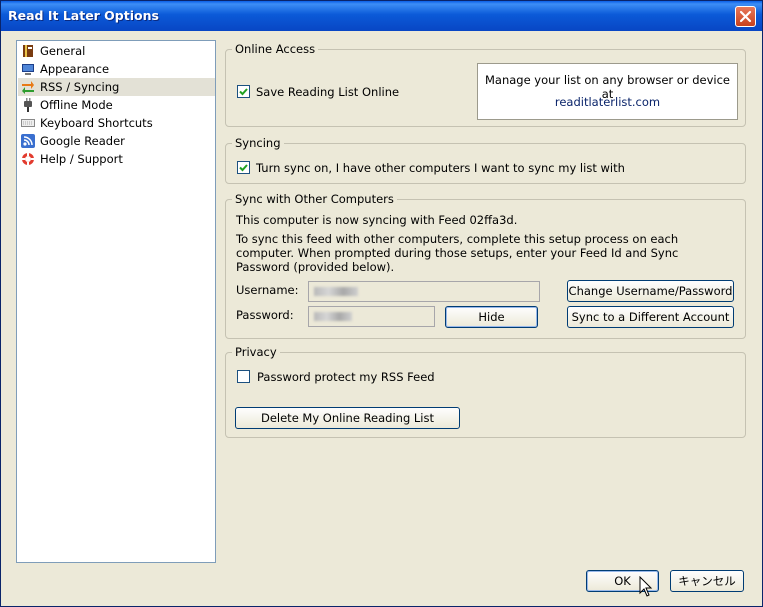 Image resolution: width=763 pixels, height=607 pixels. I want to click on sidebar-item-label: Offline Mode, so click(76, 105).